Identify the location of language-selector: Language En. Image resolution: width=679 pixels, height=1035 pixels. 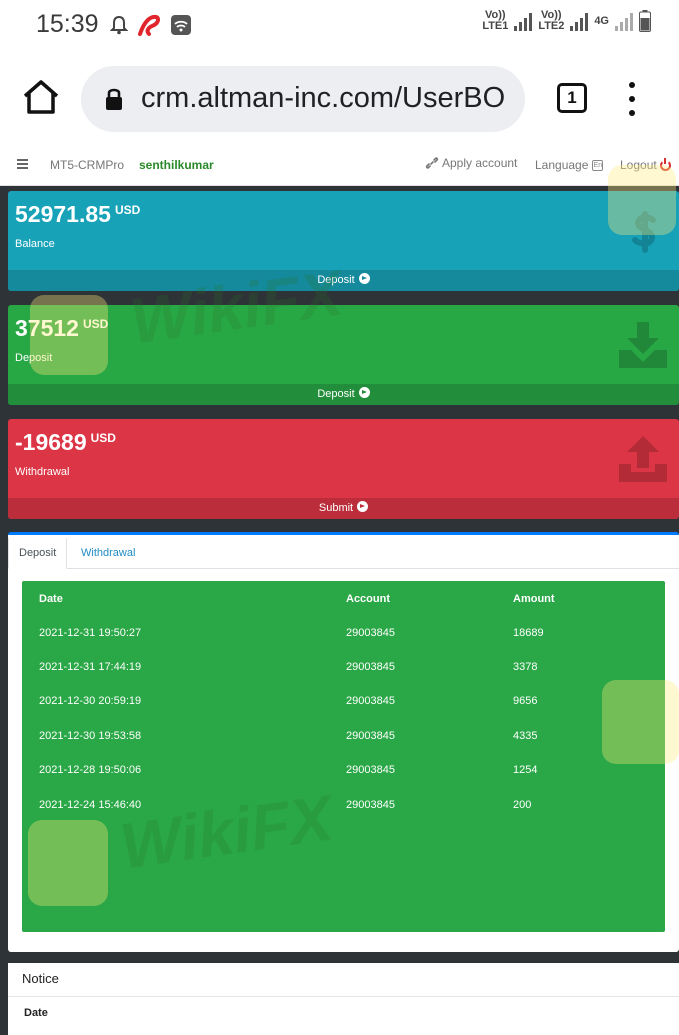
(569, 165).